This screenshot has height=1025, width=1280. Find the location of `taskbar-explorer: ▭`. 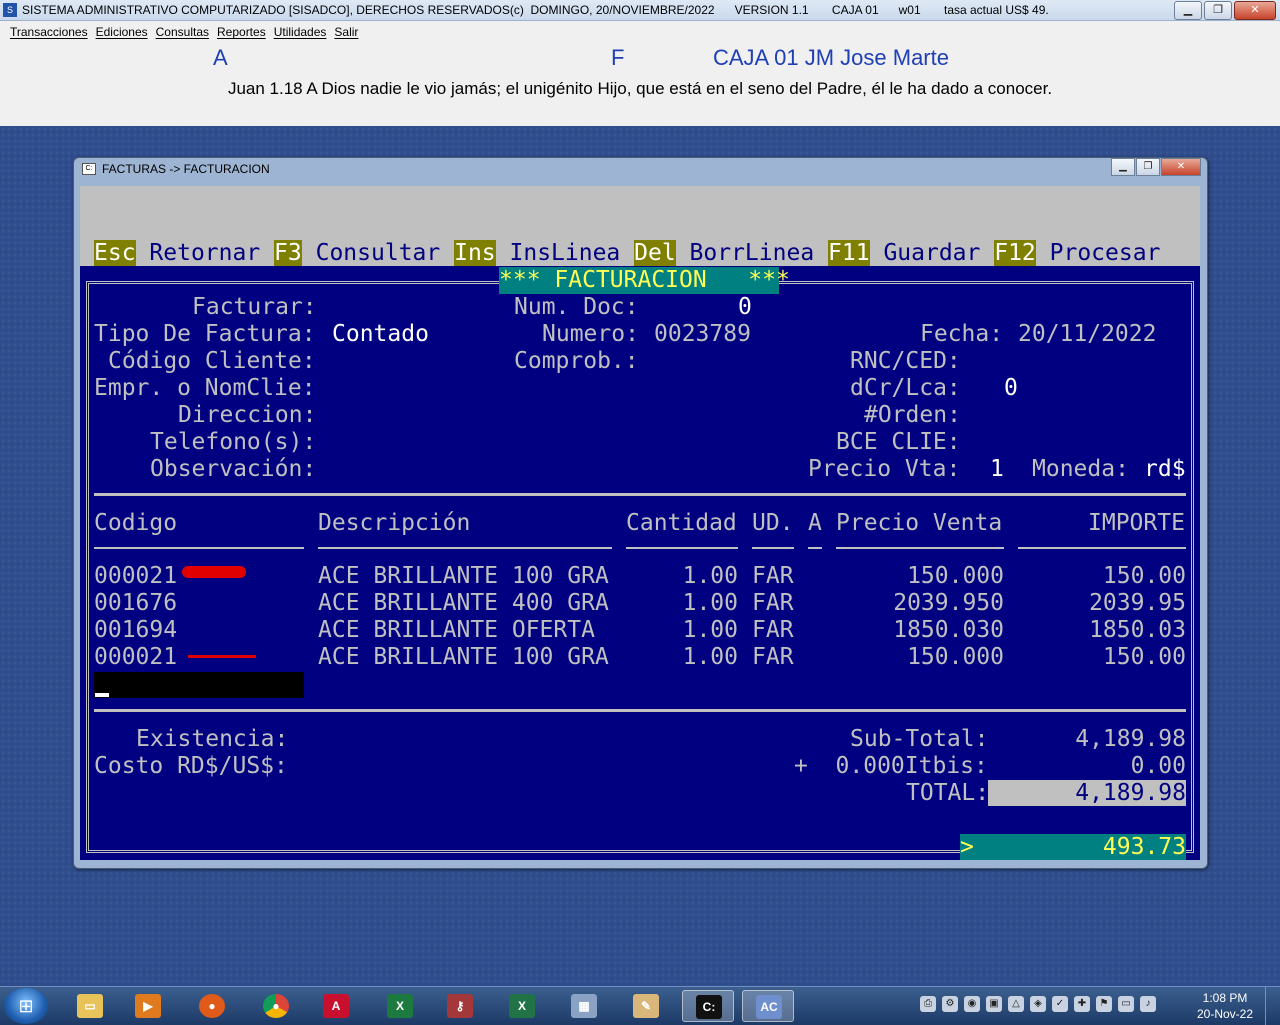

taskbar-explorer: ▭ is located at coordinates (90, 1006).